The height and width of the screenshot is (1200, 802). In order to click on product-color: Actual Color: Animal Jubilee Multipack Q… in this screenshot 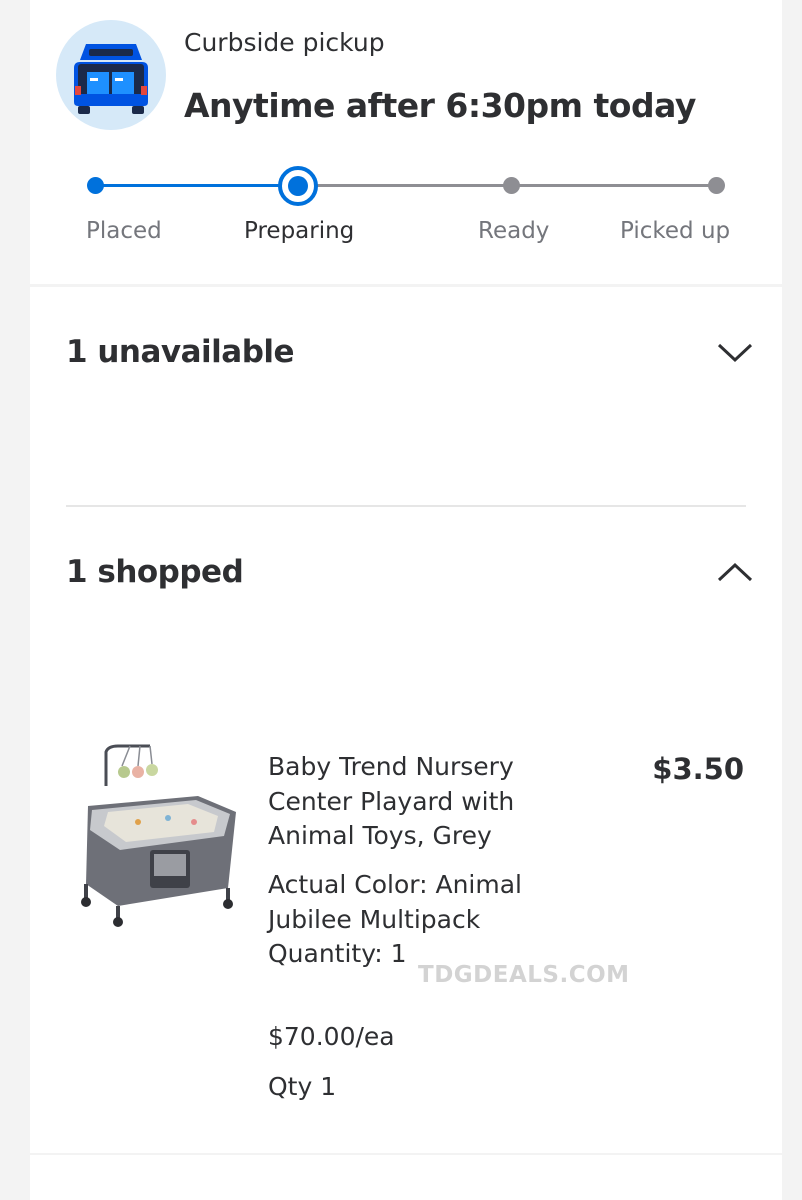, I will do `click(413, 920)`.